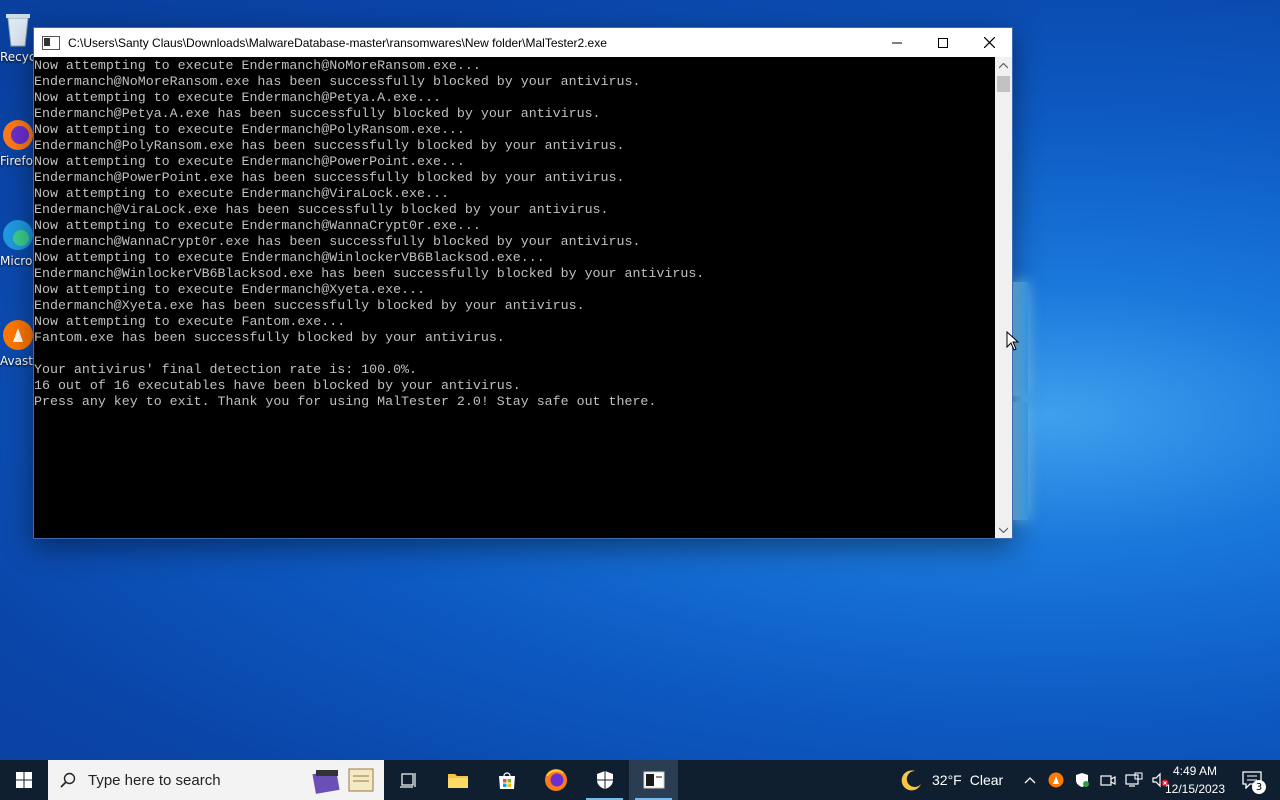 The width and height of the screenshot is (1280, 800). What do you see at coordinates (154, 780) in the screenshot?
I see `search-placeholder: Type here to search` at bounding box center [154, 780].